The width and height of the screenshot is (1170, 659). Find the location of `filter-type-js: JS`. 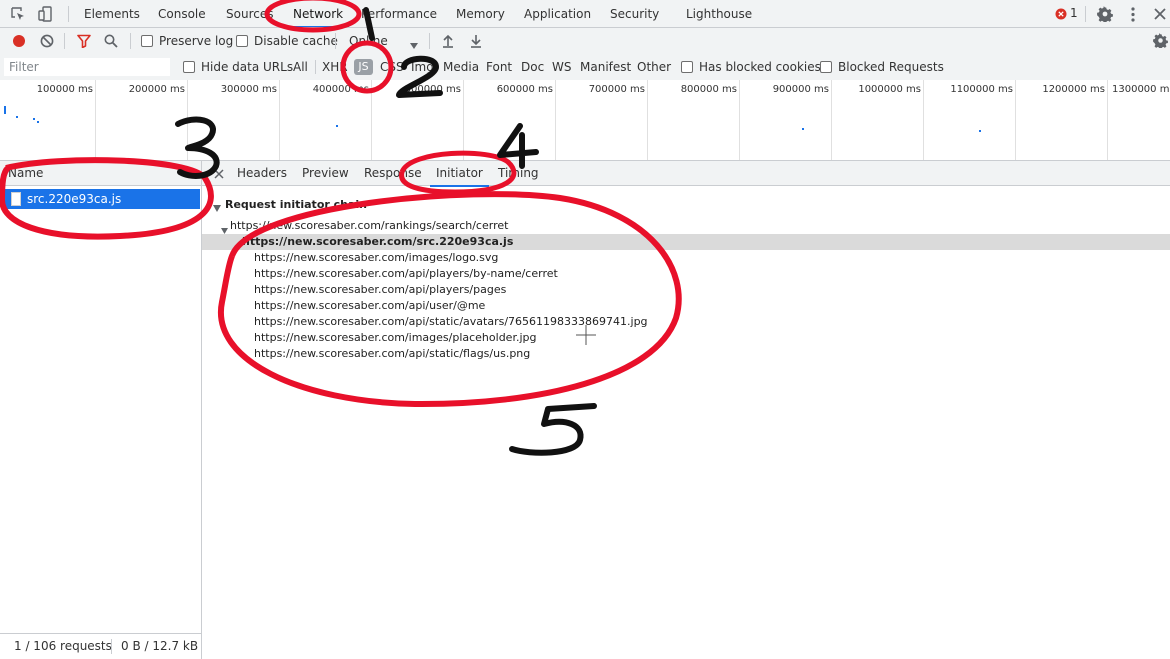

filter-type-js: JS is located at coordinates (363, 67).